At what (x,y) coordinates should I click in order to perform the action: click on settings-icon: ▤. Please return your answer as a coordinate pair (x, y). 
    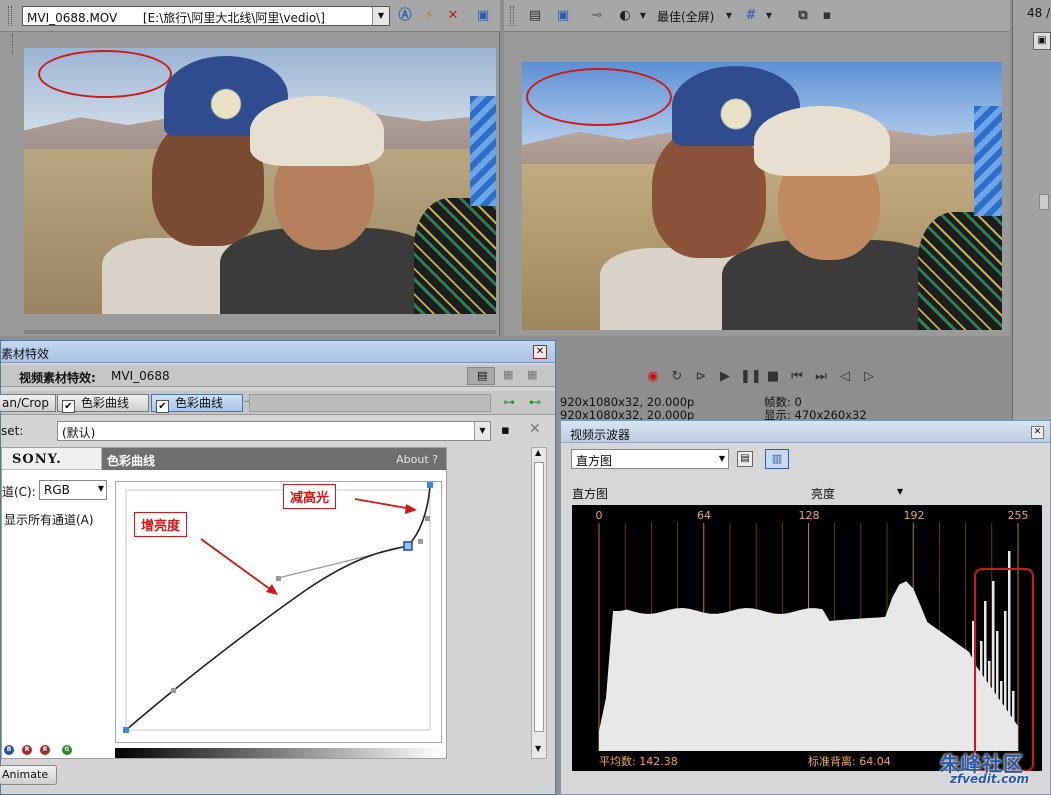
    Looking at the image, I should click on (745, 459).